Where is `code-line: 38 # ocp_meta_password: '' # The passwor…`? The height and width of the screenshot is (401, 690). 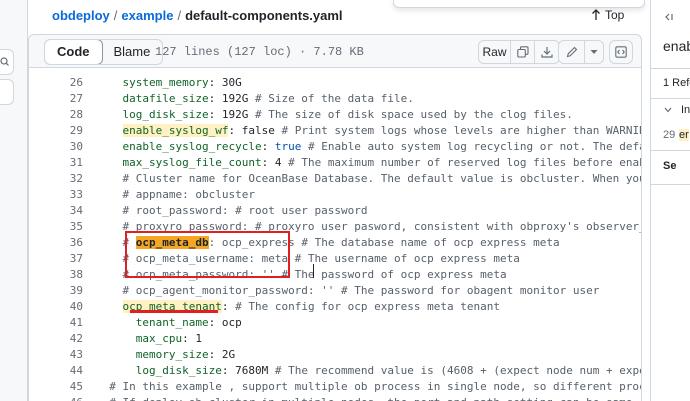 code-line: 38 # ocp_meta_password: '' # The passwor… is located at coordinates (335, 275).